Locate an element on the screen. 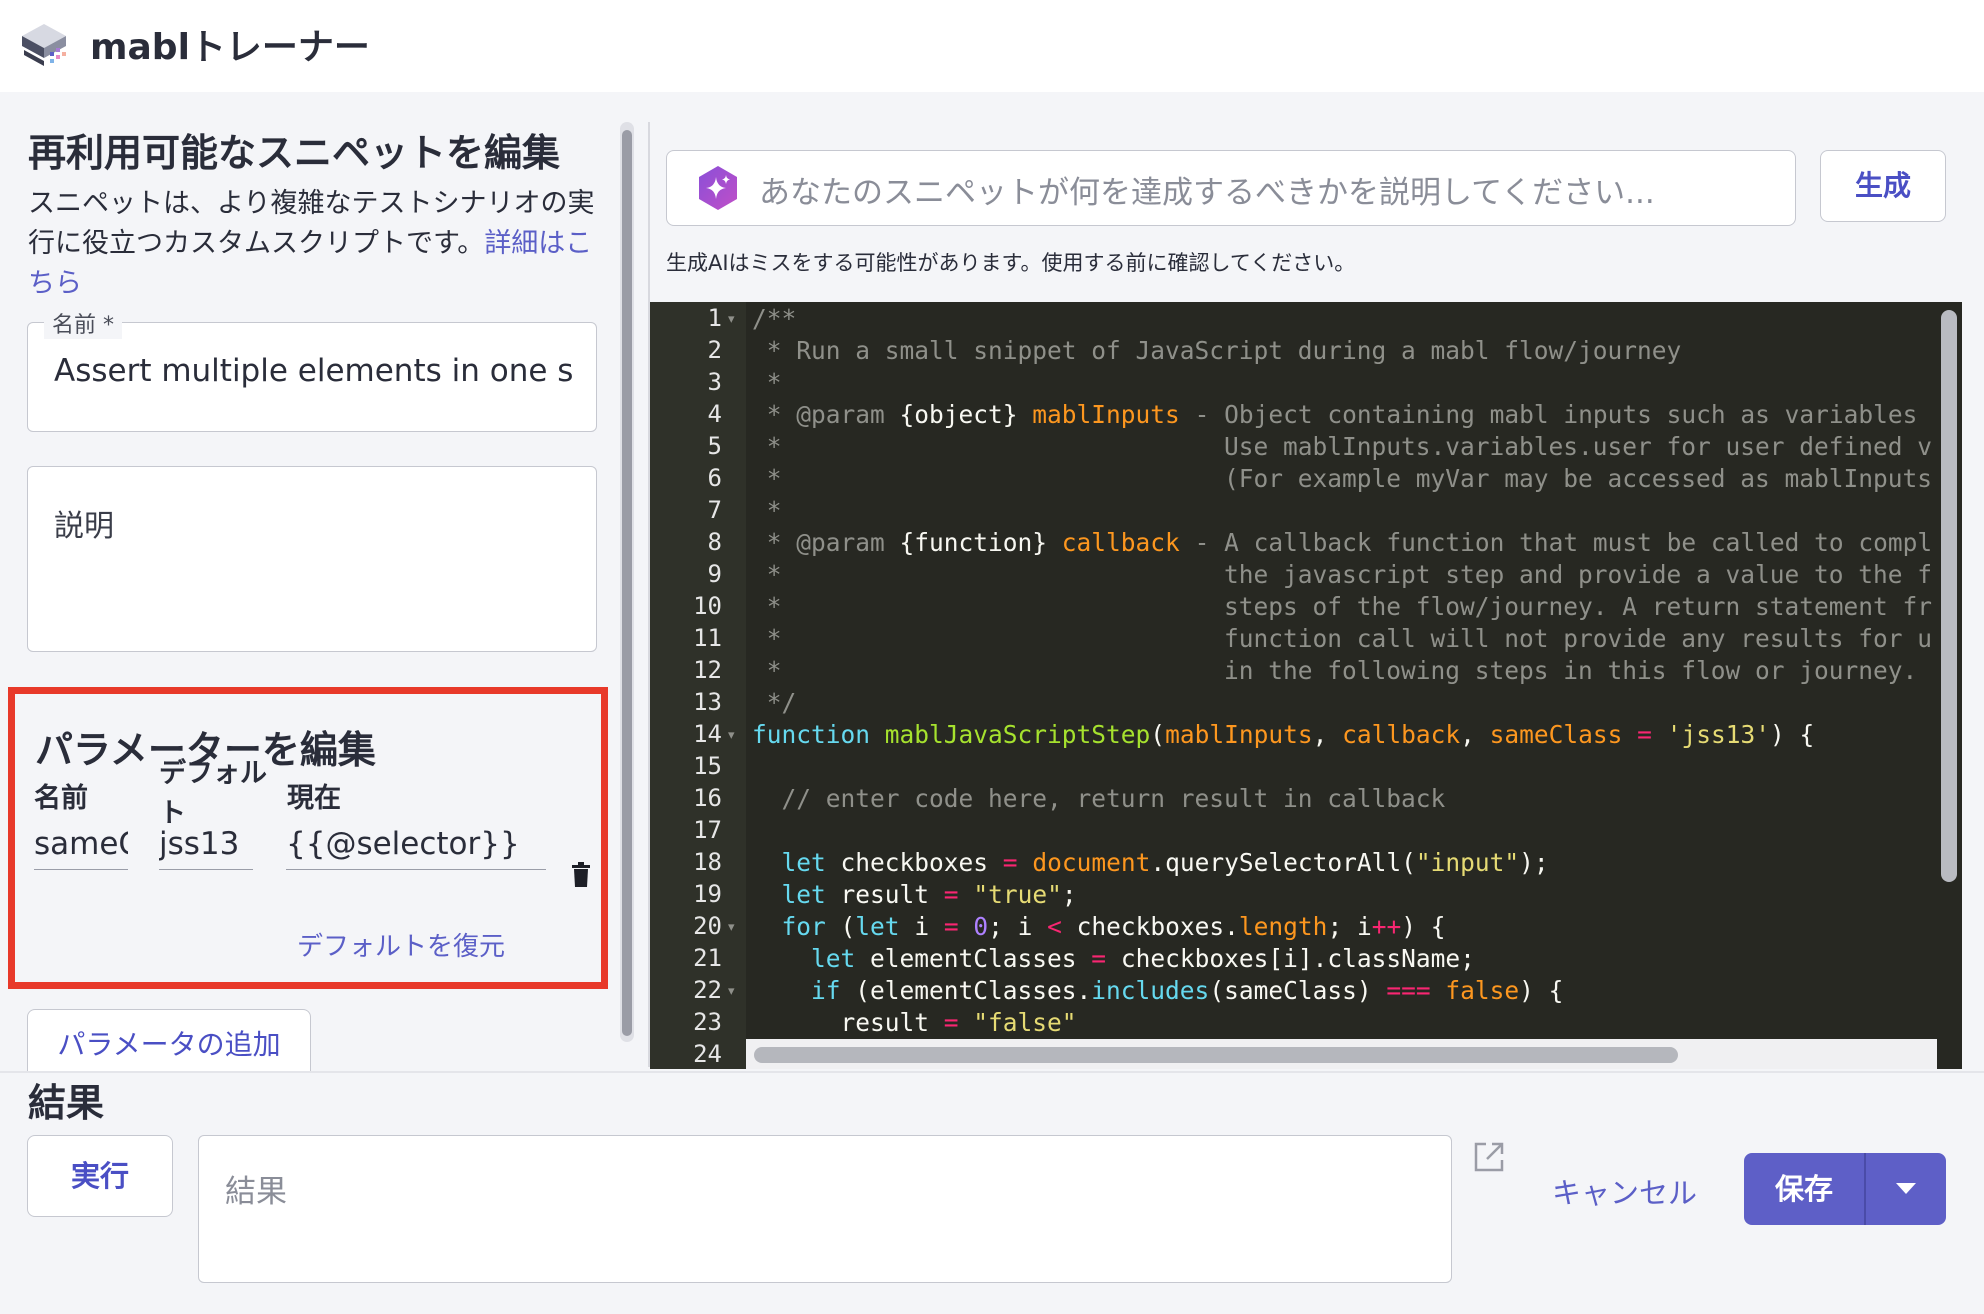  line-number: 4 is located at coordinates (714, 414).